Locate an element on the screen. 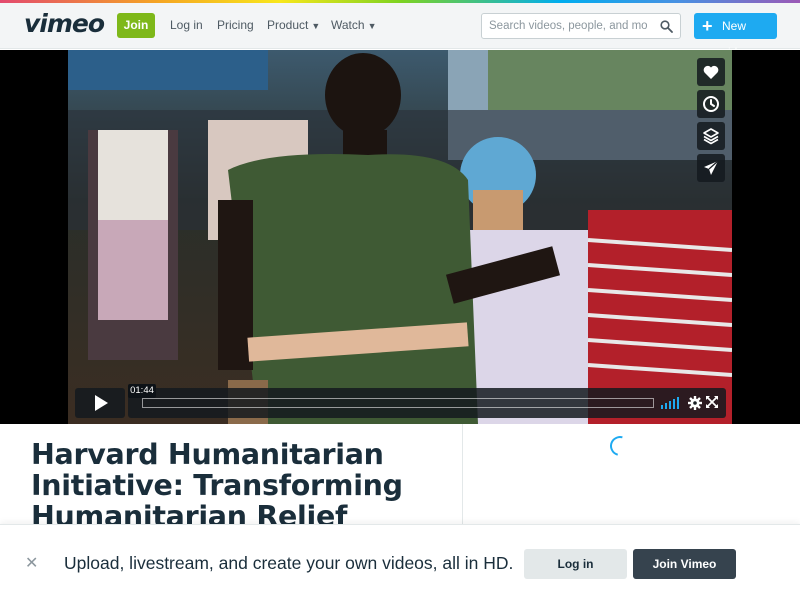 The width and height of the screenshot is (800, 600). product-menu: Product ▼ is located at coordinates (293, 25).